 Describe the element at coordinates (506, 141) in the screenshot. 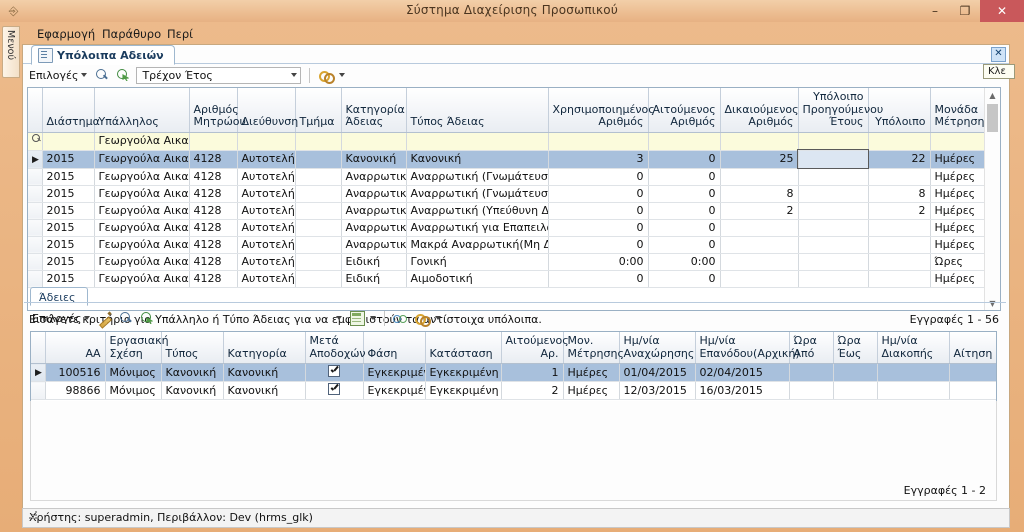

I see `filter-row: Γεωργούλα Αικατερίνη` at that location.